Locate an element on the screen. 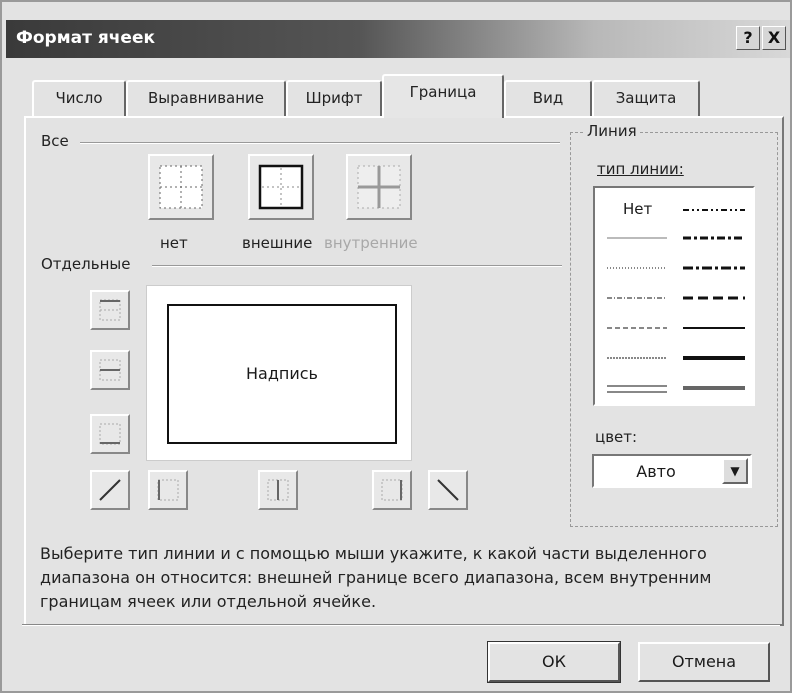  tab-number: Число is located at coordinates (79, 98).